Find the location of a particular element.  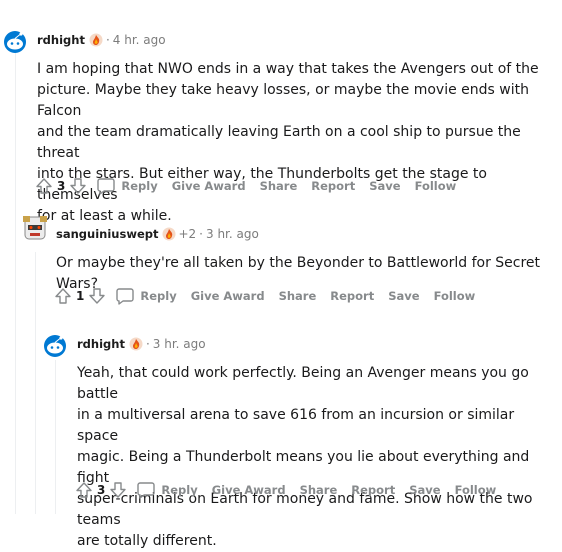

flair-count: +2 is located at coordinates (187, 234).